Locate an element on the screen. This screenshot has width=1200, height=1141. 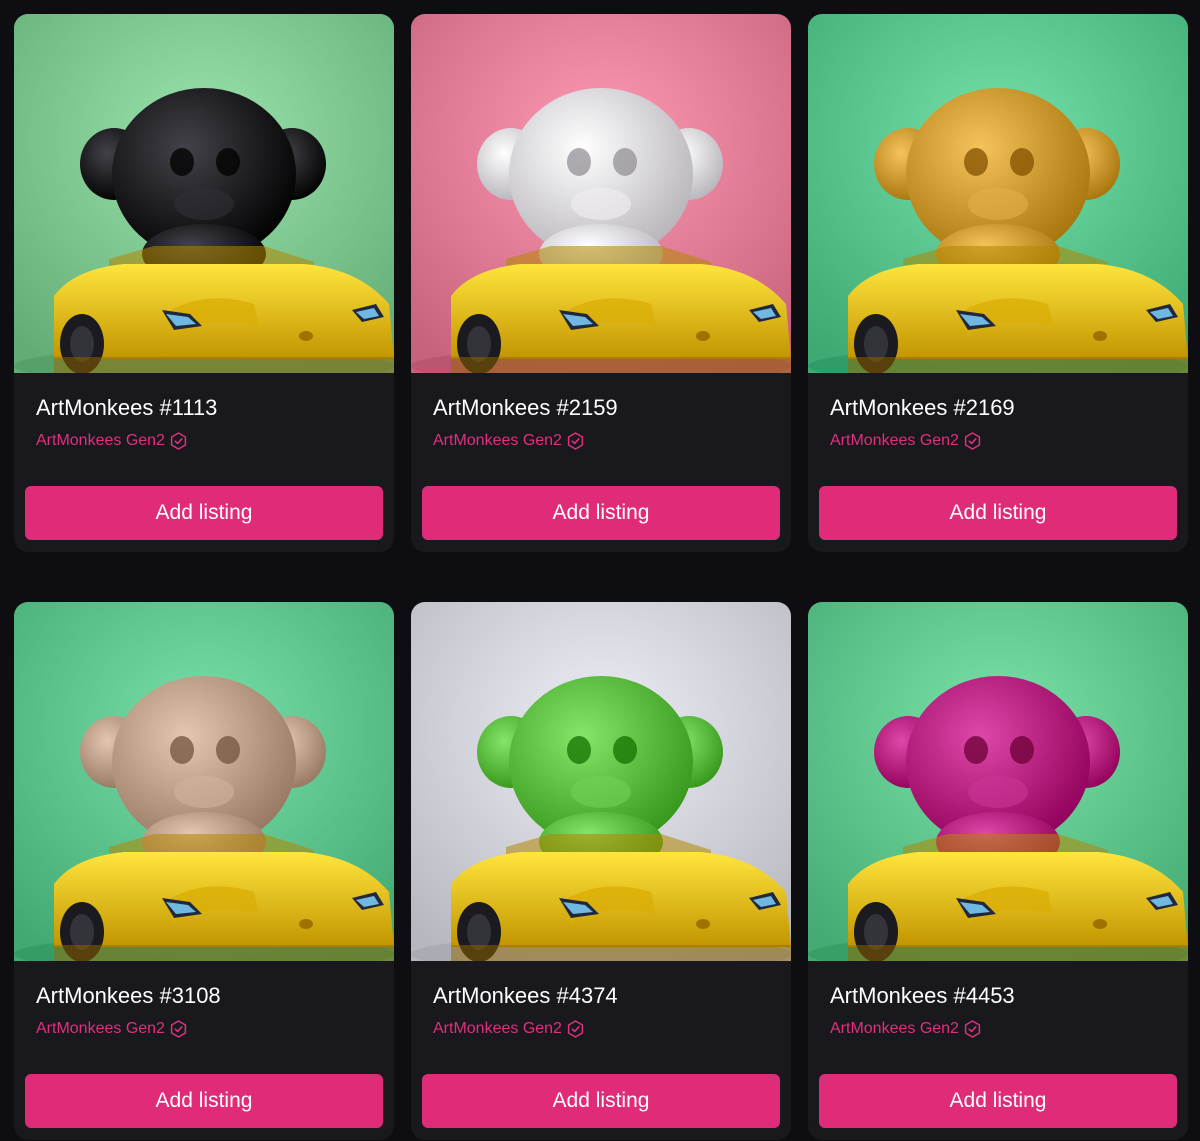
nft-title: ArtMonkees #4374 is located at coordinates (525, 996).